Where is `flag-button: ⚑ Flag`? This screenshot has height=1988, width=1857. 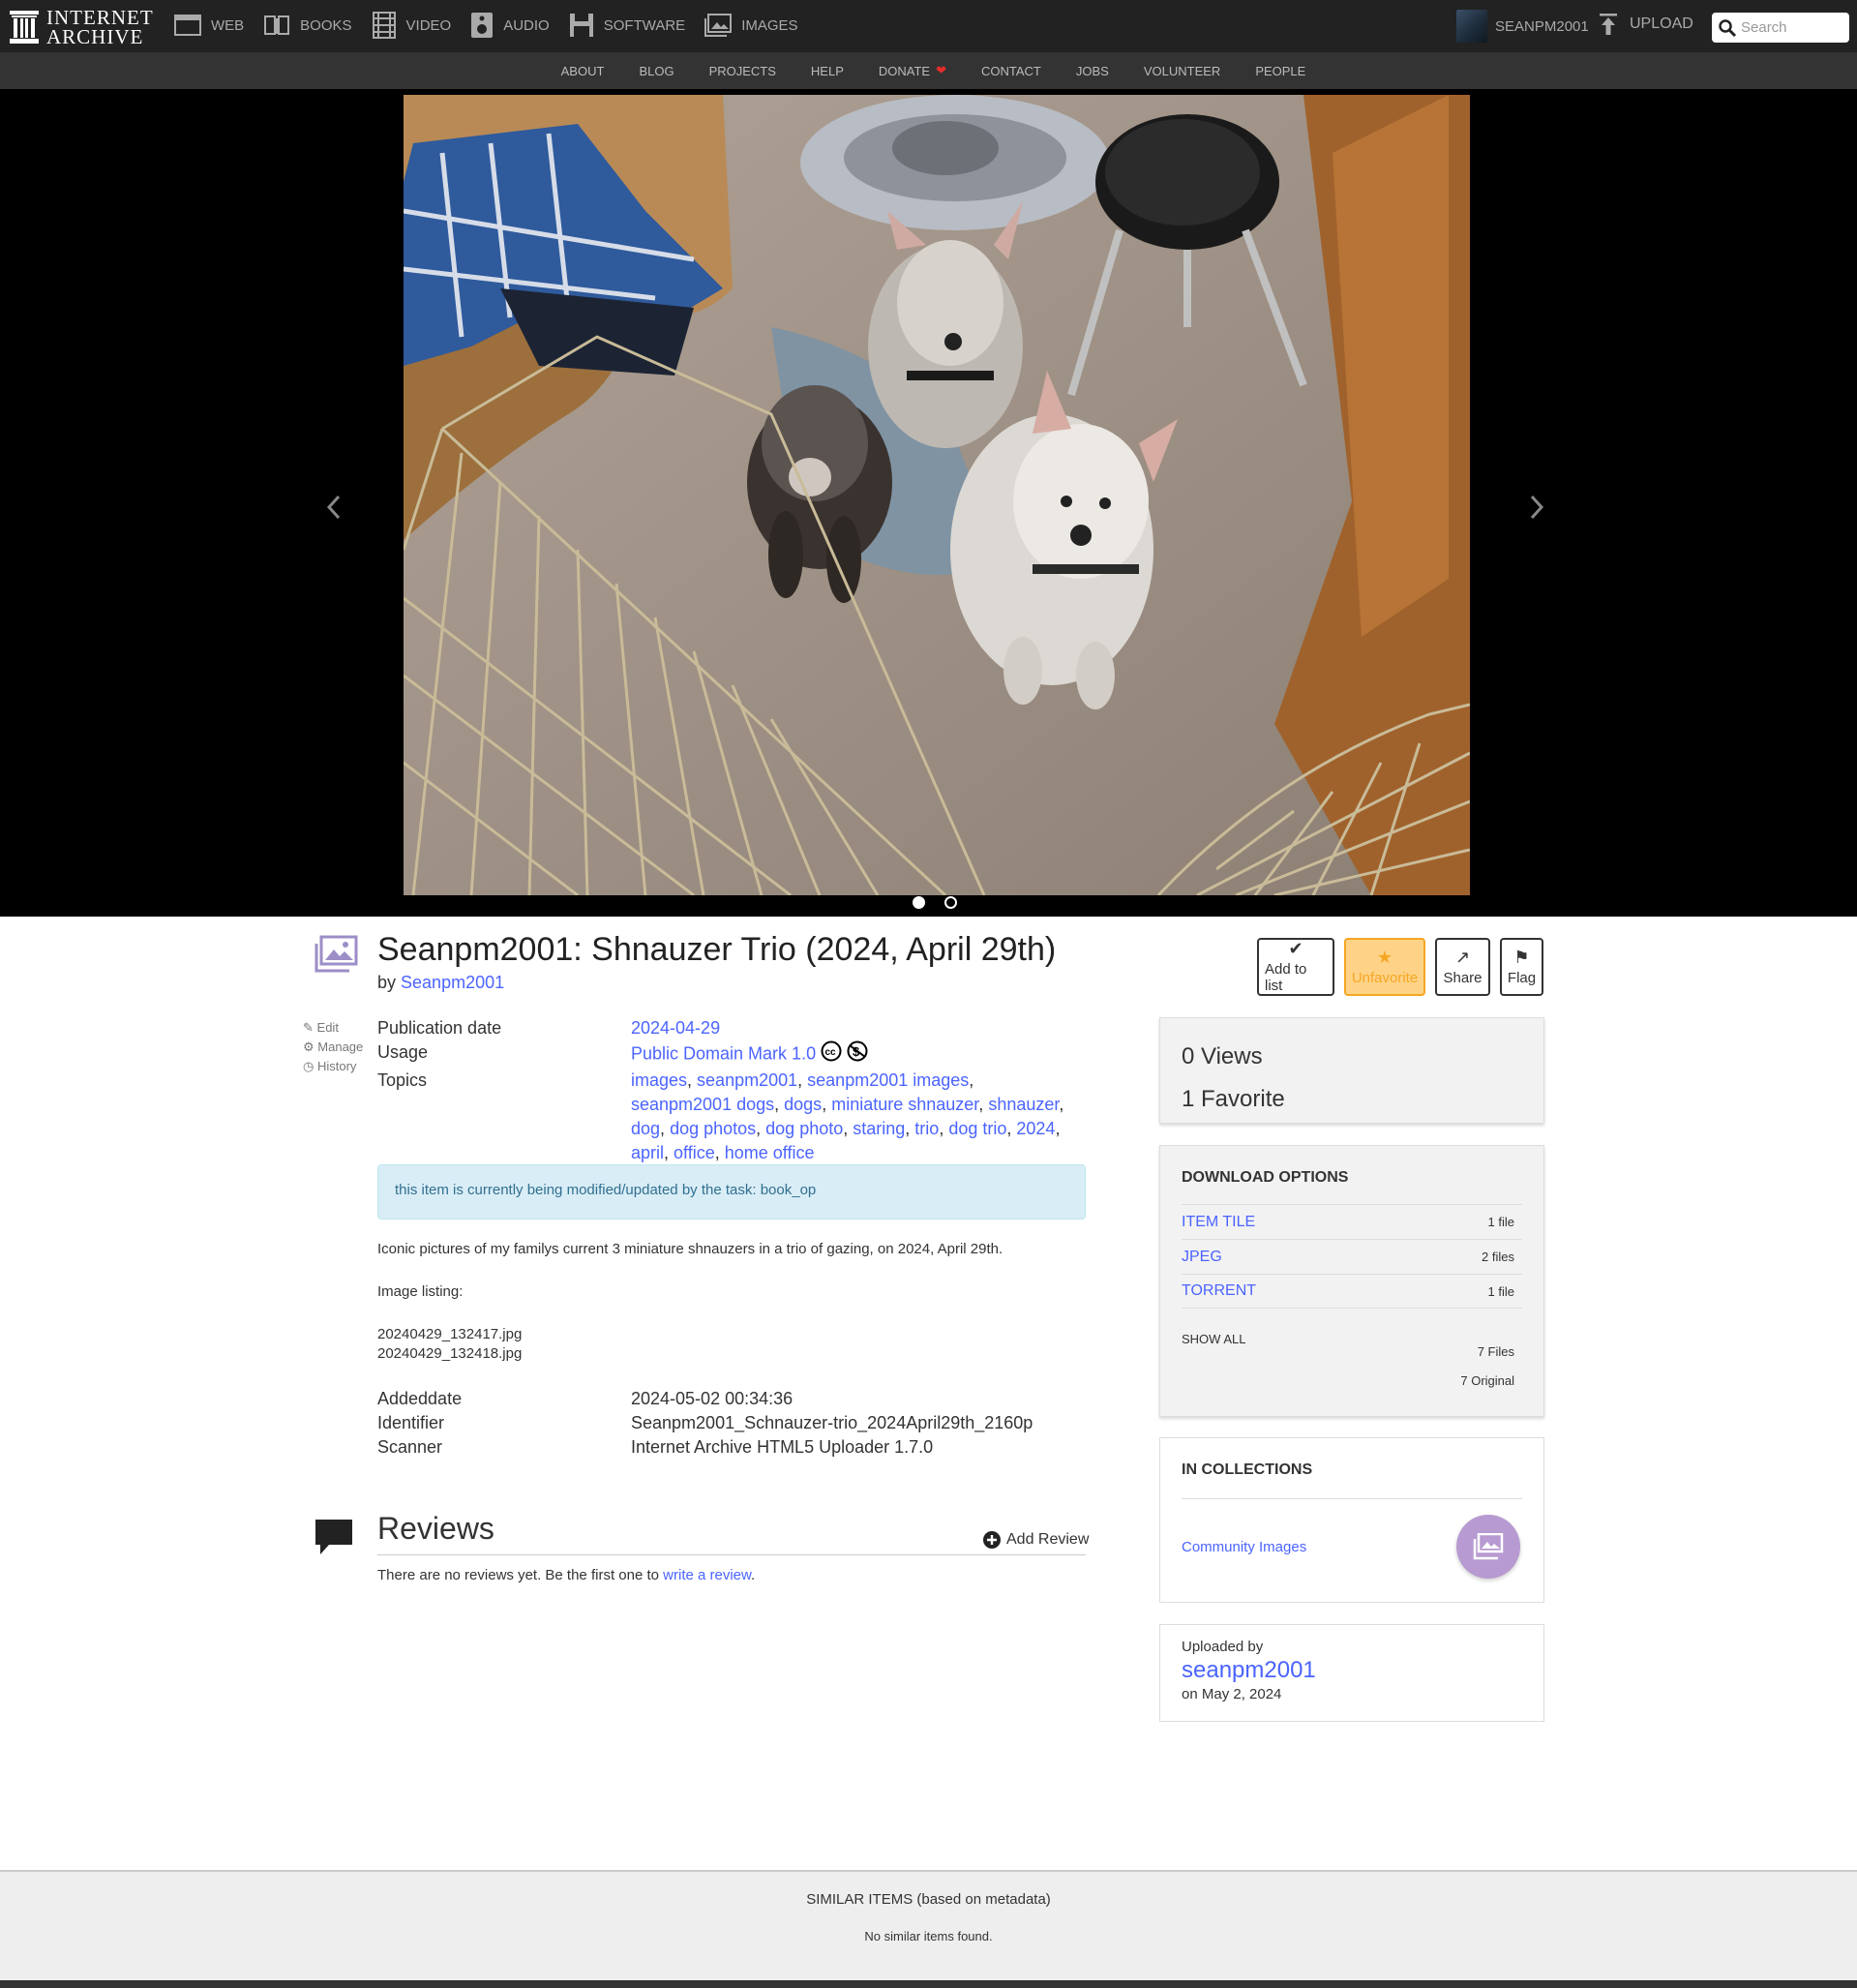 flag-button: ⚑ Flag is located at coordinates (1521, 967).